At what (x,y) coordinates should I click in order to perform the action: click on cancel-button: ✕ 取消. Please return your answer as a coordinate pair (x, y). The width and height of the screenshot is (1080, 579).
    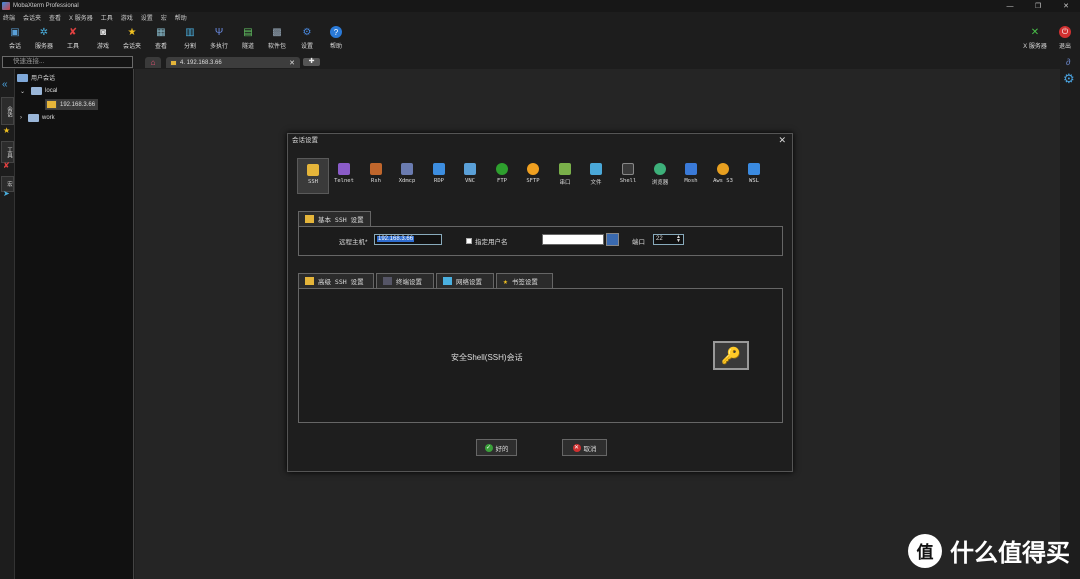
    Looking at the image, I should click on (584, 447).